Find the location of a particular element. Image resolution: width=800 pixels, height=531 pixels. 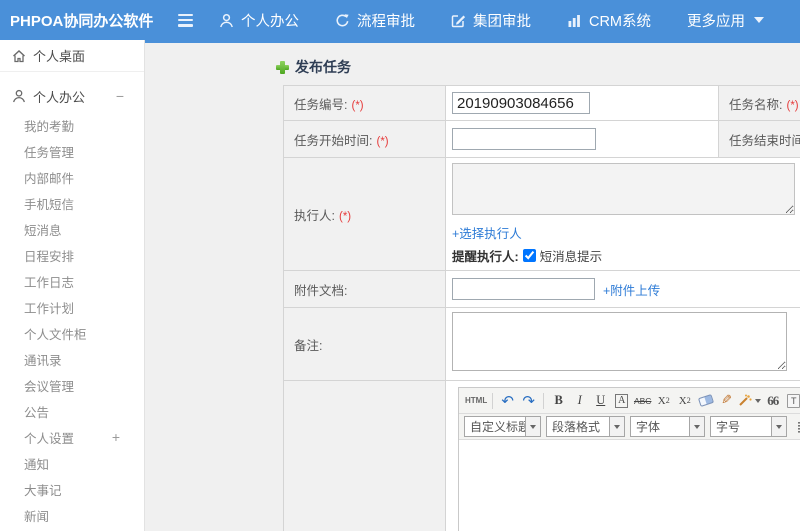

table-row: 备注: is located at coordinates (541, 344).